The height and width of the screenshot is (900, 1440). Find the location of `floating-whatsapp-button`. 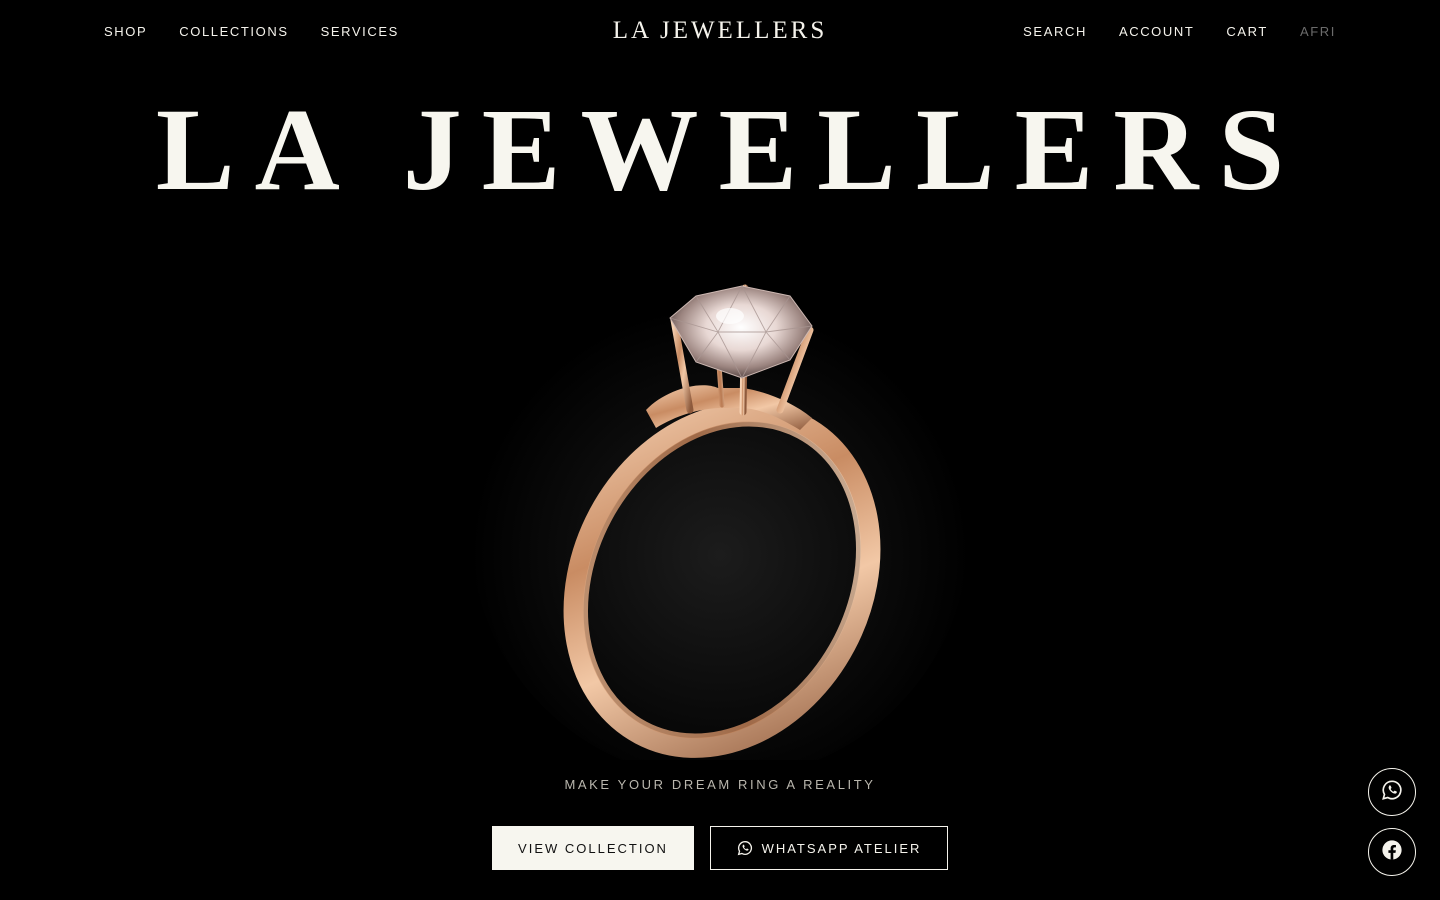

floating-whatsapp-button is located at coordinates (1392, 792).